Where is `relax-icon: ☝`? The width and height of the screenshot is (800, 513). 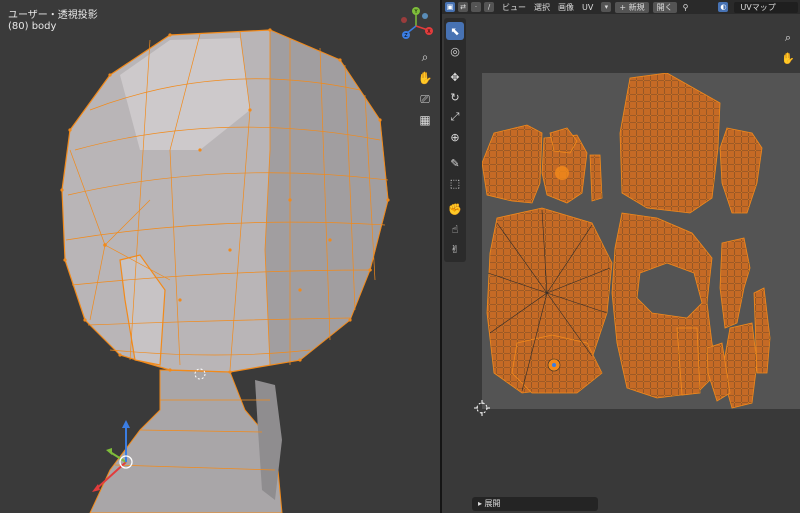 relax-icon: ☝ is located at coordinates (455, 229).